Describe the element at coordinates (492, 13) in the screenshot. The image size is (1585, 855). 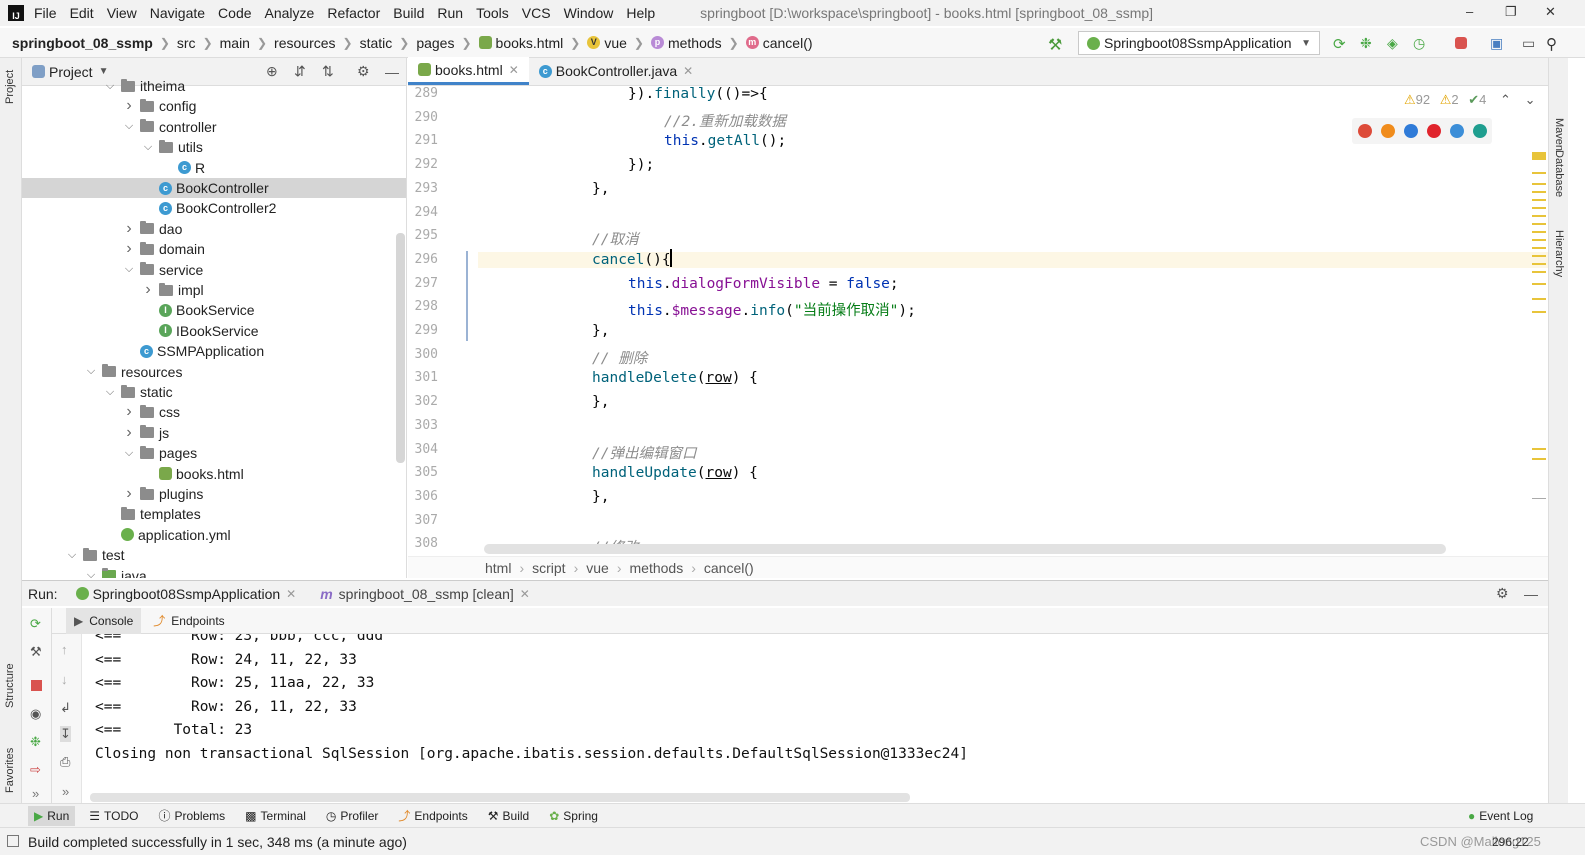
I see `menu-tools: Tools` at that location.